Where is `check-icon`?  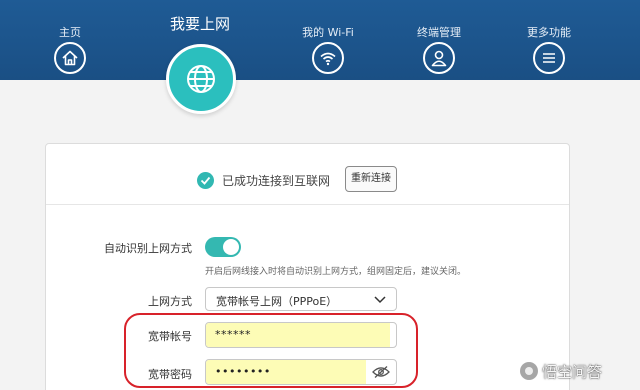
check-icon is located at coordinates (205, 180).